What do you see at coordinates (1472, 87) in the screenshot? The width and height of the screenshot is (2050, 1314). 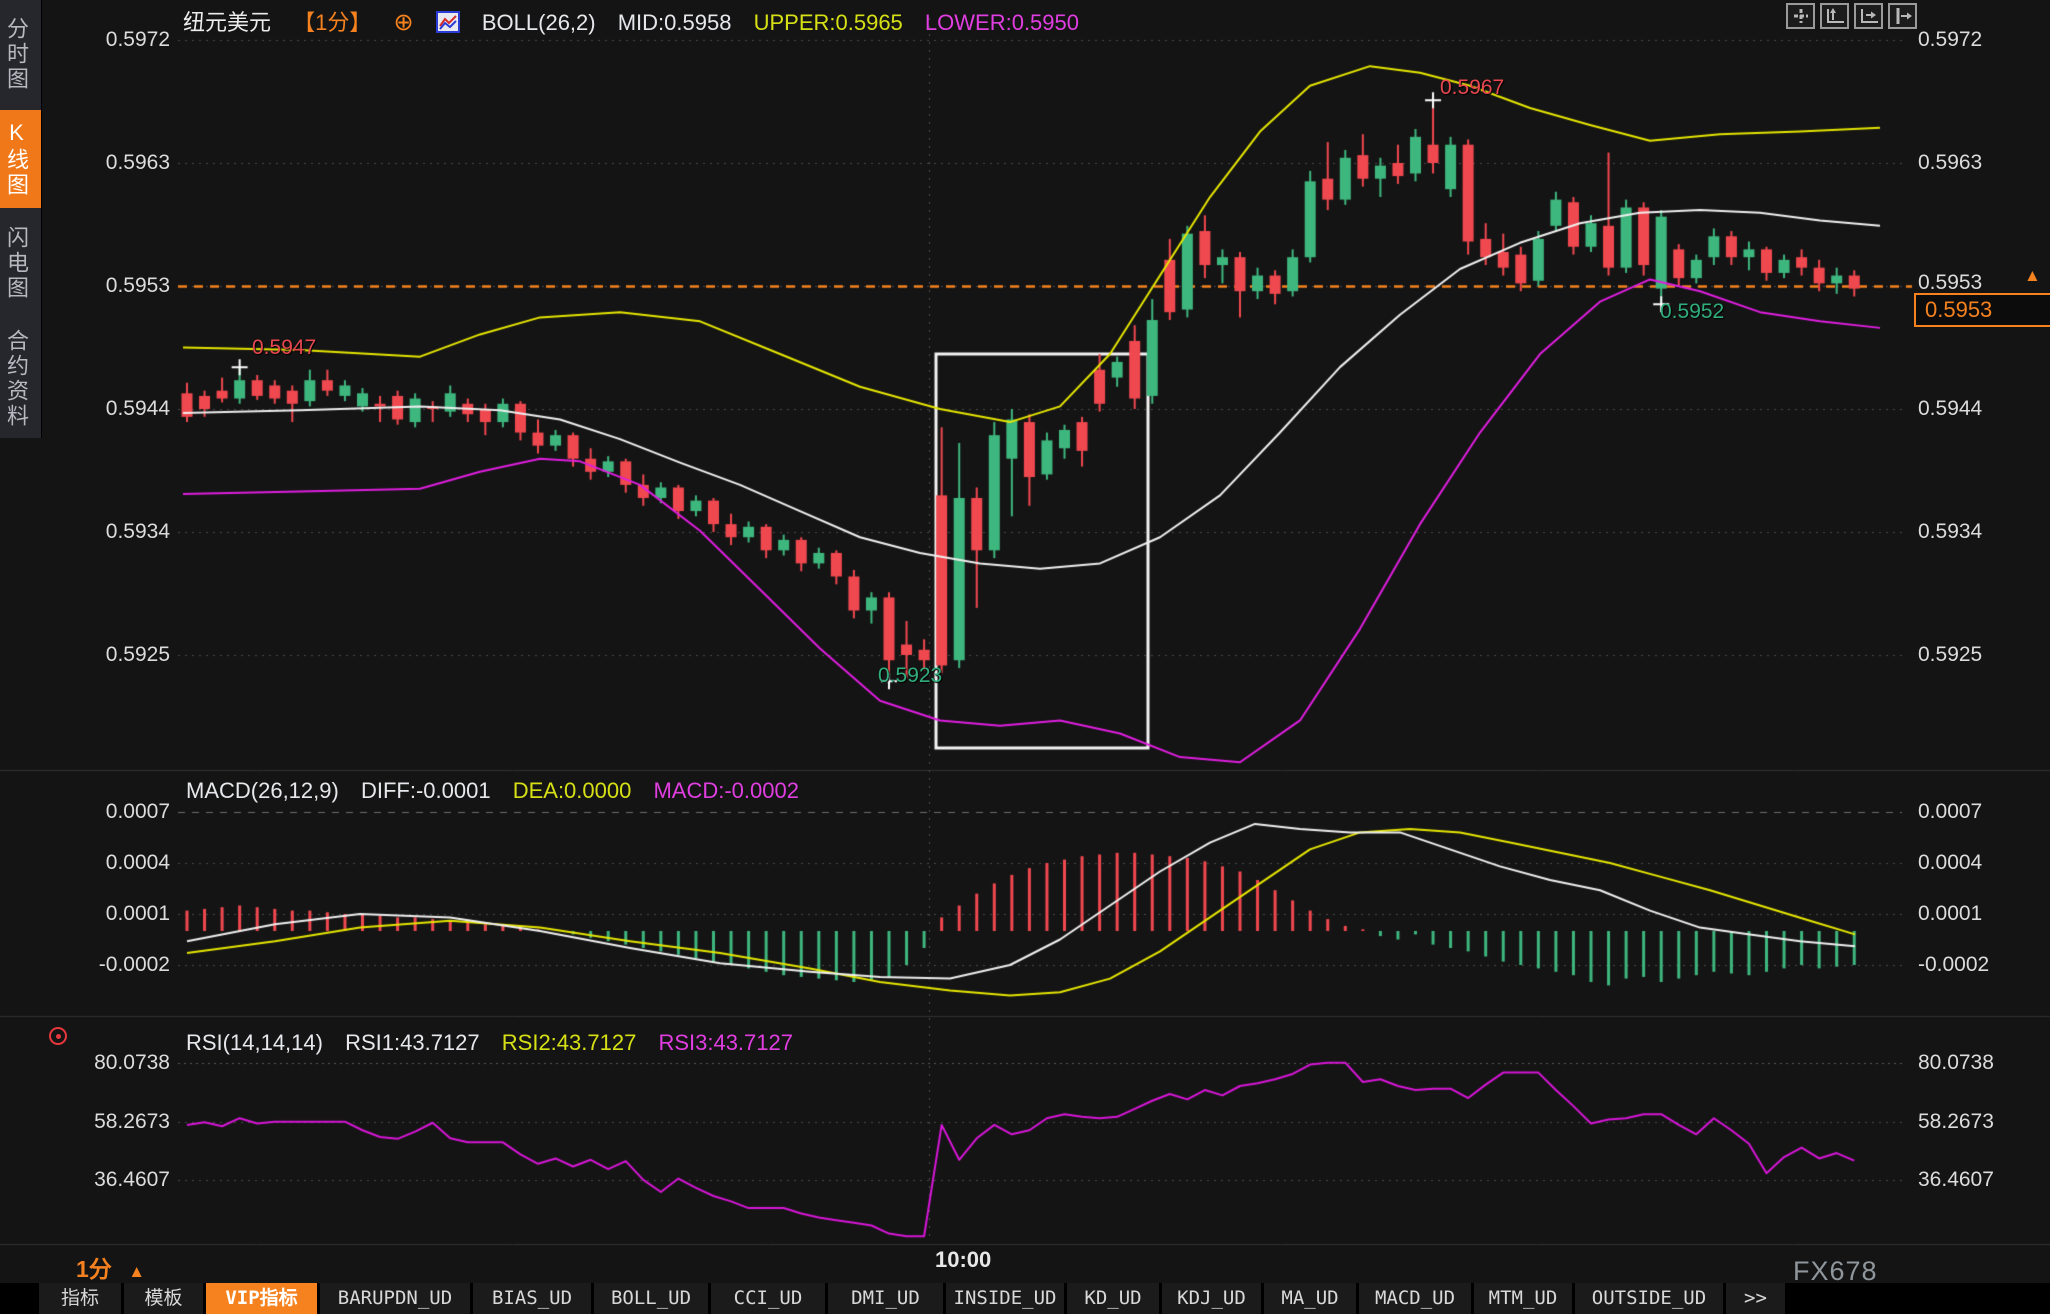 I see `price-extreme-label: 0.5967` at bounding box center [1472, 87].